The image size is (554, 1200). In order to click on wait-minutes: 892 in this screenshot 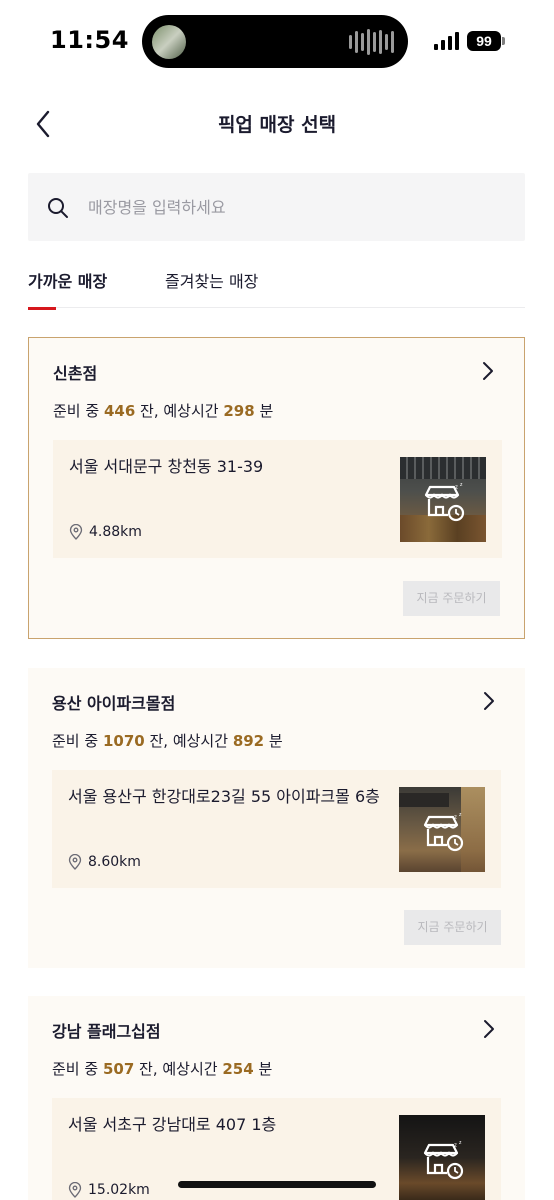, I will do `click(248, 741)`.